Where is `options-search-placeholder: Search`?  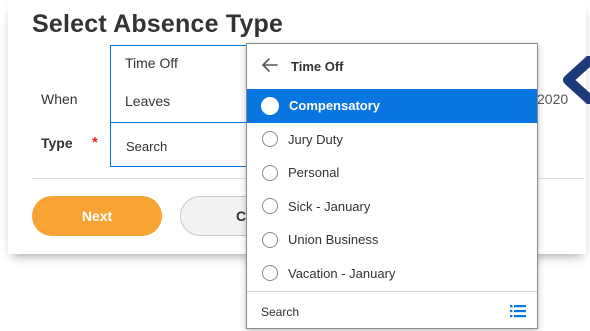 options-search-placeholder: Search is located at coordinates (280, 312).